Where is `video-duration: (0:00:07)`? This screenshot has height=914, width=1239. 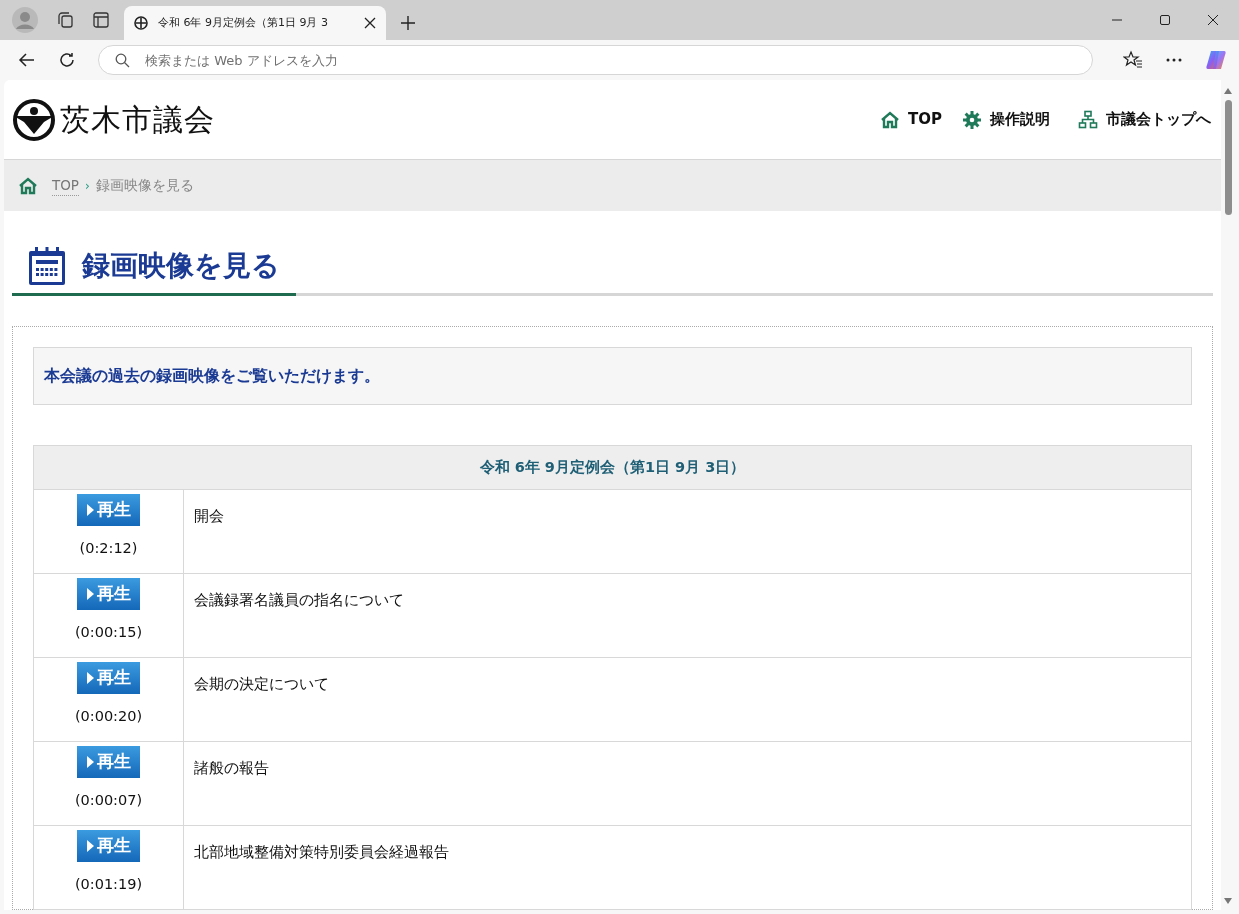 video-duration: (0:00:07) is located at coordinates (108, 800).